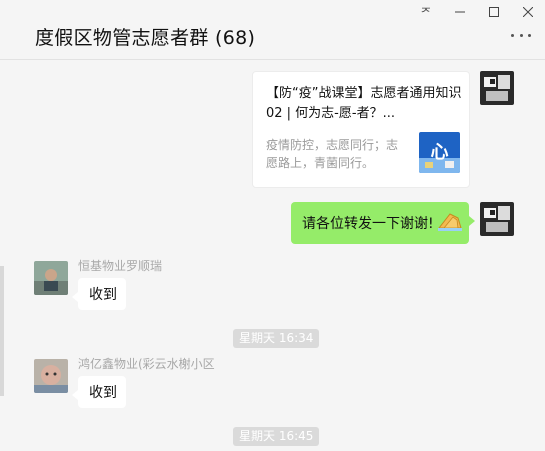  I want to click on outgoing-message-bubble: 请各位转发一下谢谢!, so click(383, 223).